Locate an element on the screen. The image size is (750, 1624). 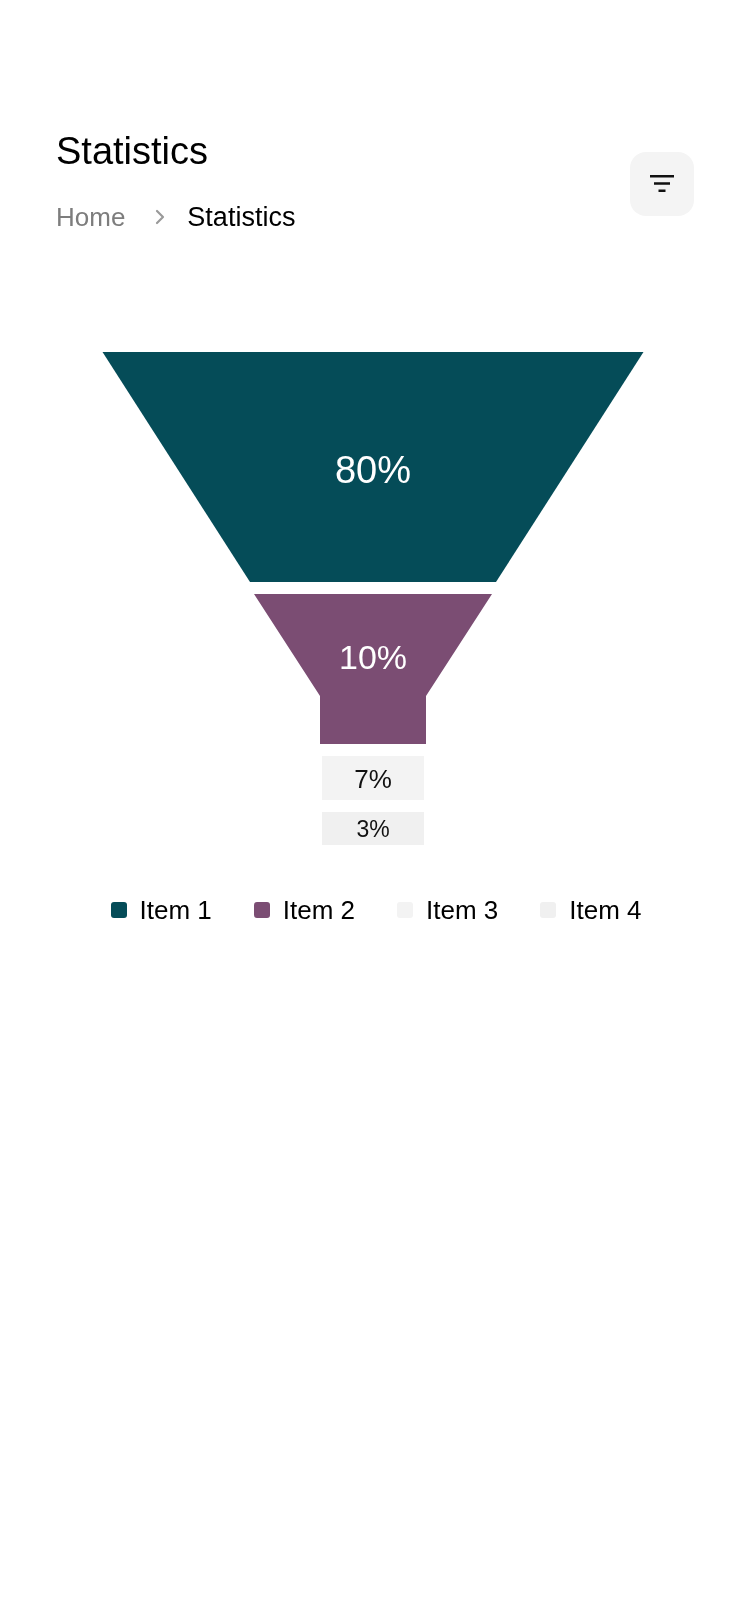
filter-button is located at coordinates (662, 183).